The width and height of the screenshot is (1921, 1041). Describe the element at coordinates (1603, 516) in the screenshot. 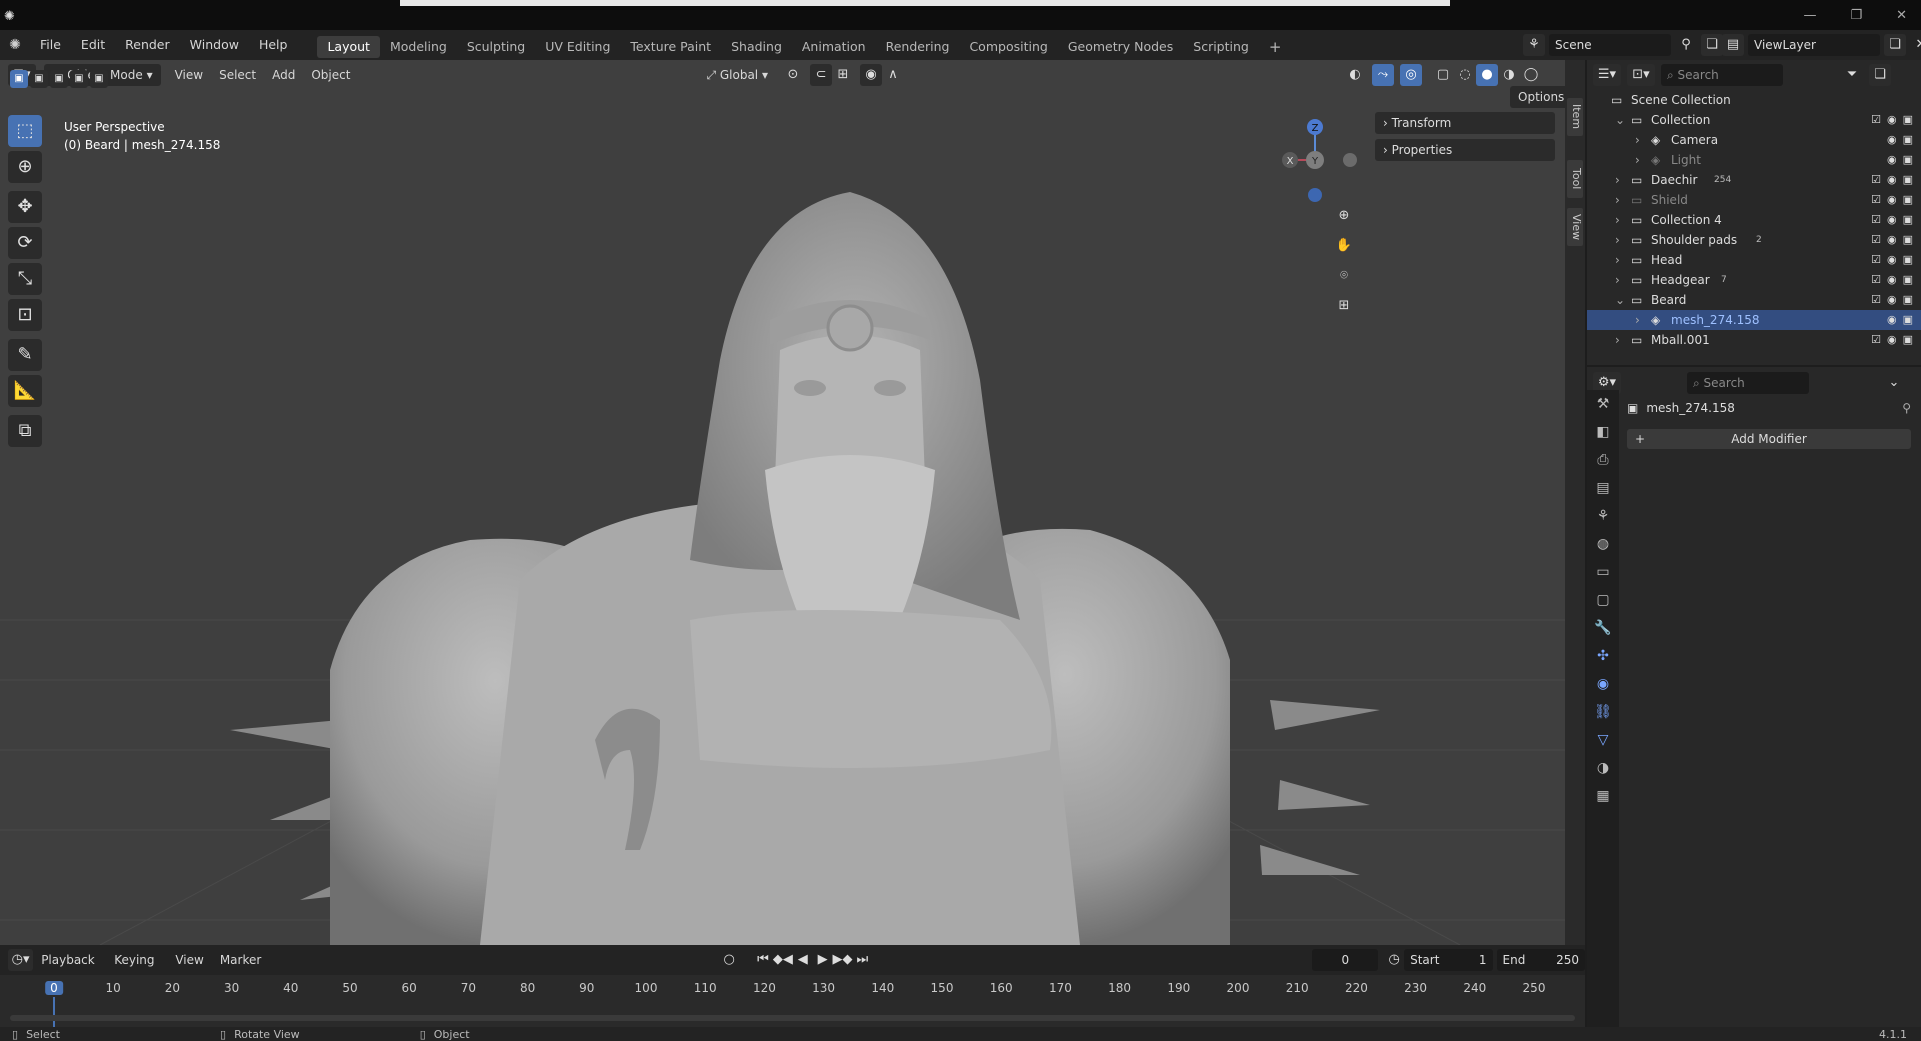

I see `scene-icon: ⚘` at that location.